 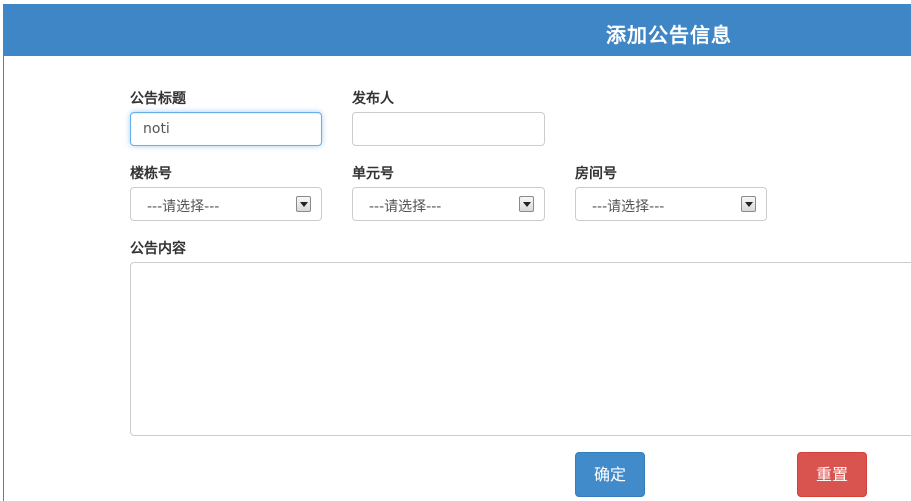 What do you see at coordinates (226, 129) in the screenshot?
I see `title-input` at bounding box center [226, 129].